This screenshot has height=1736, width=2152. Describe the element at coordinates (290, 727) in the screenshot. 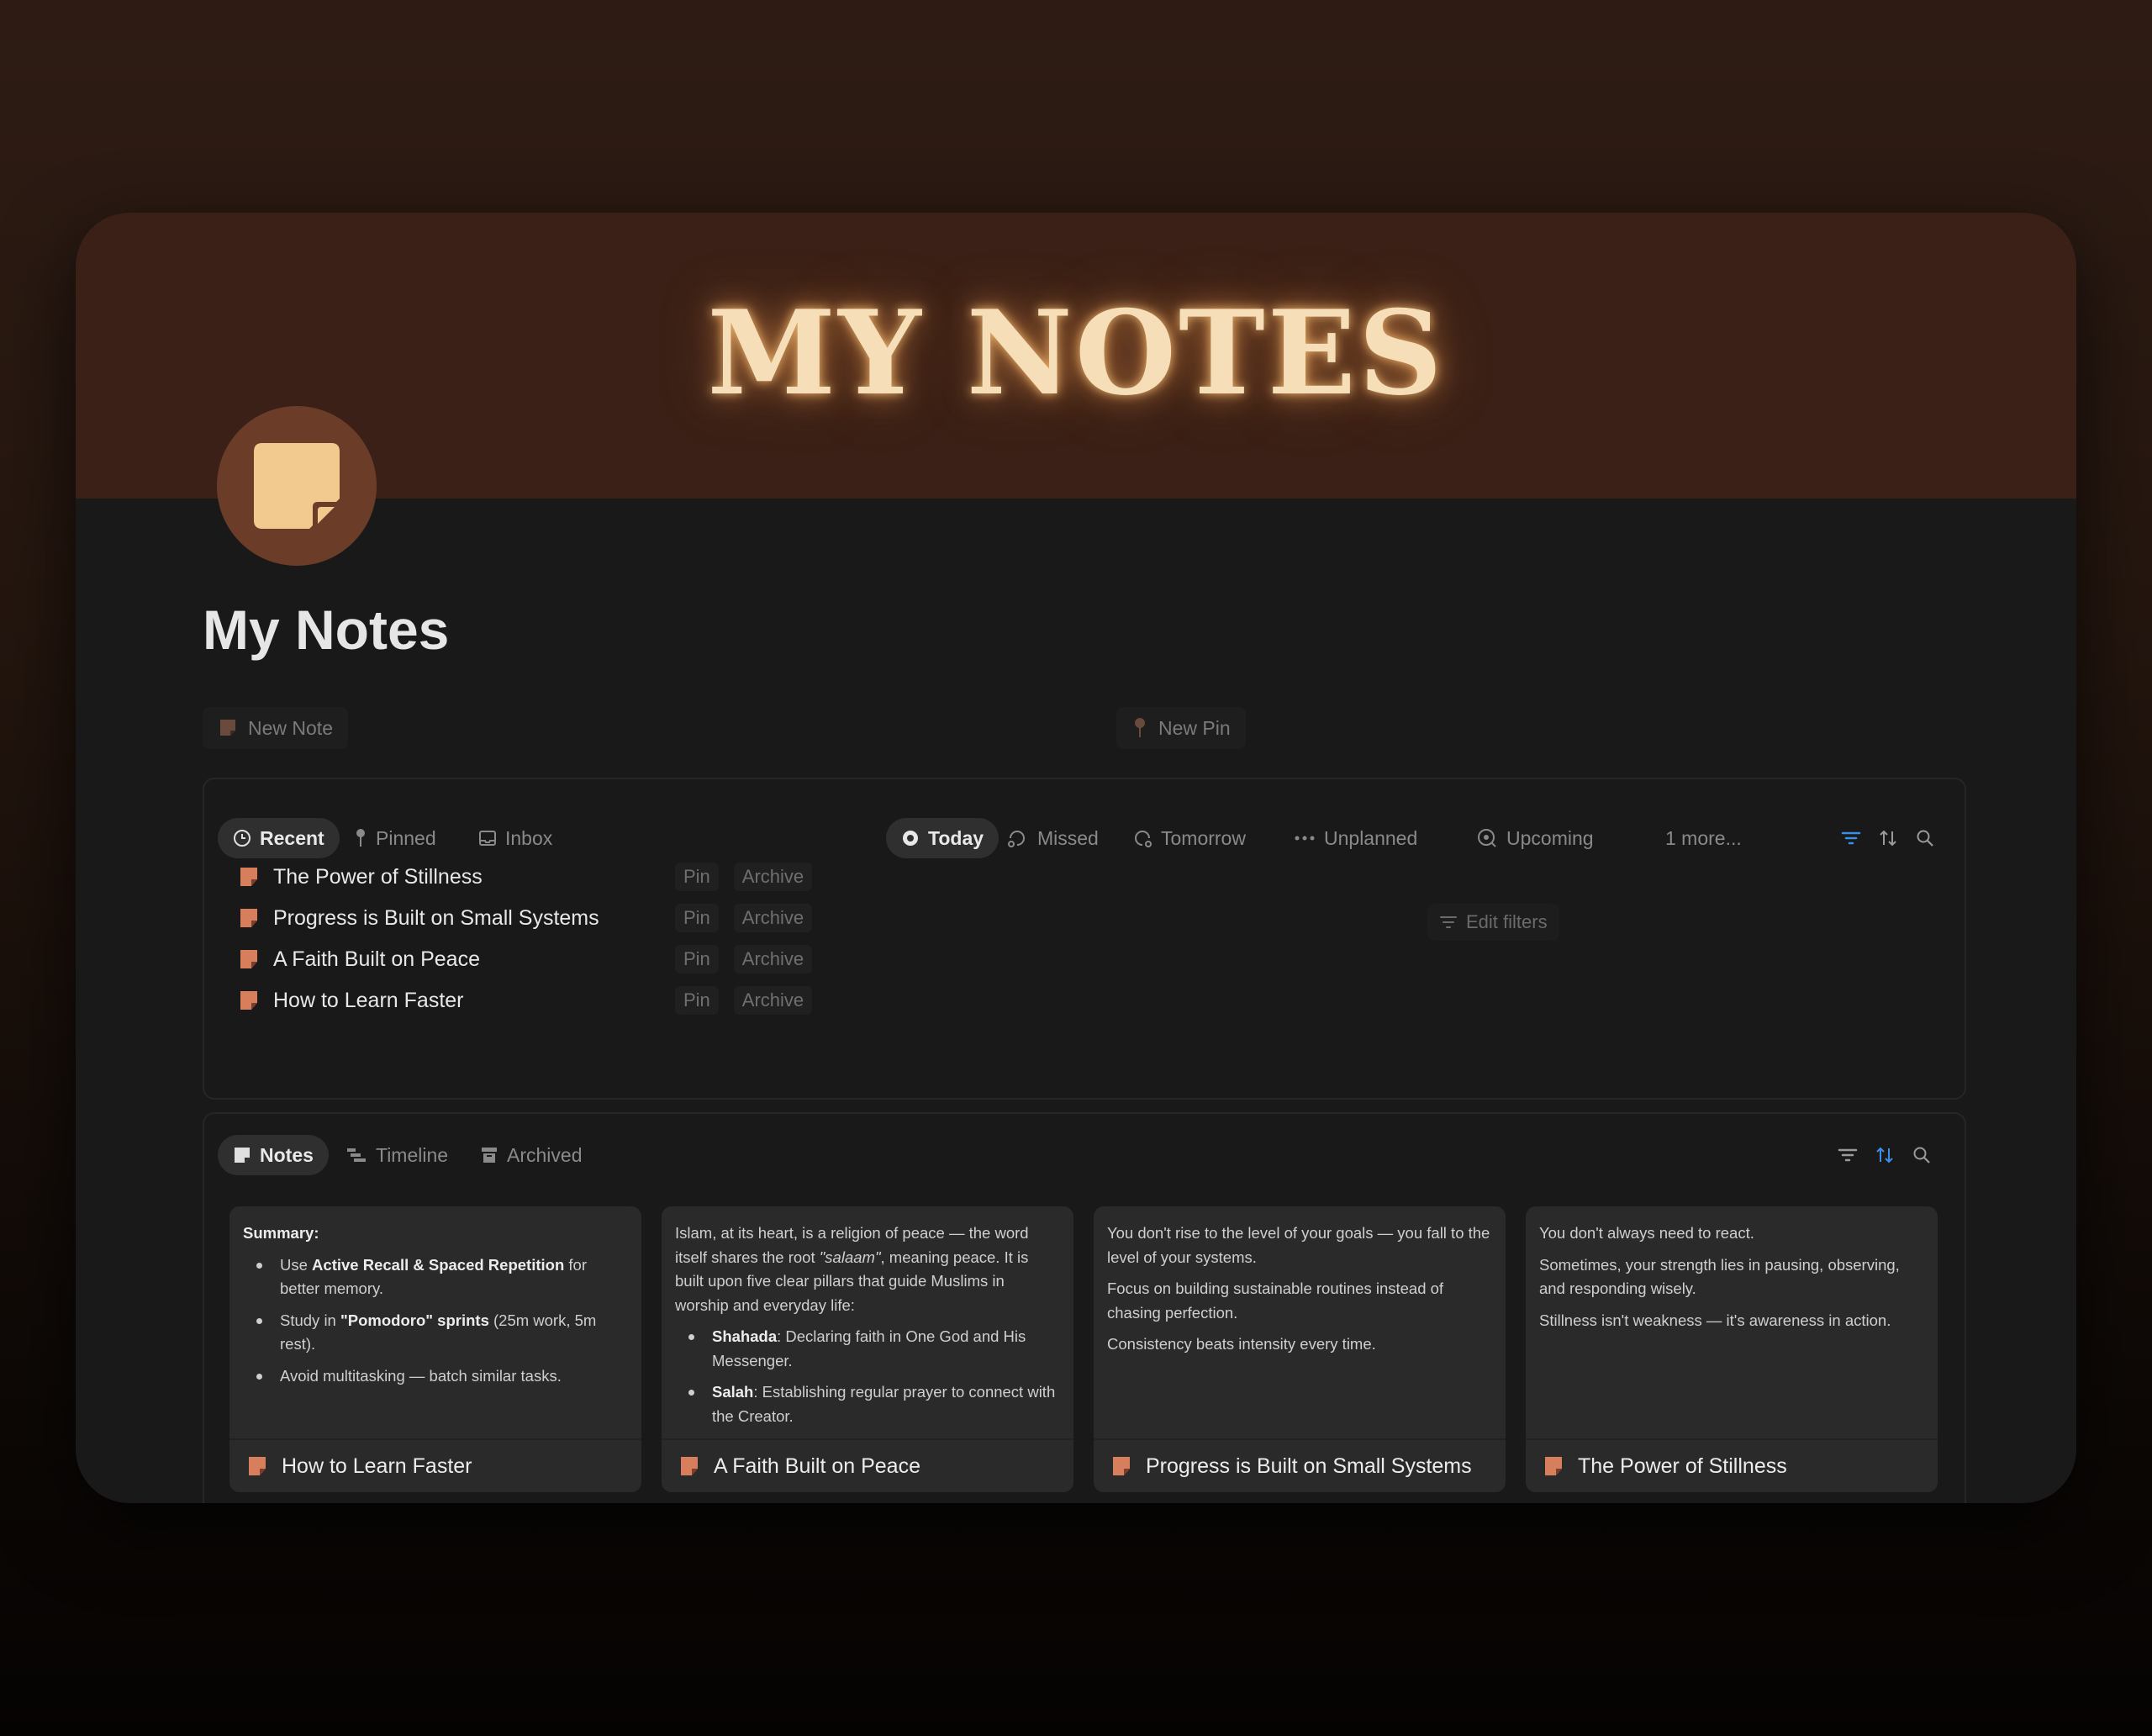

I see `new-note-label: New Note` at that location.